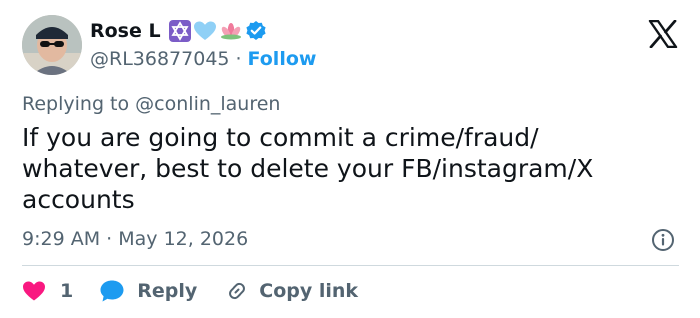  I want to click on star-of-david-icon, so click(179, 31).